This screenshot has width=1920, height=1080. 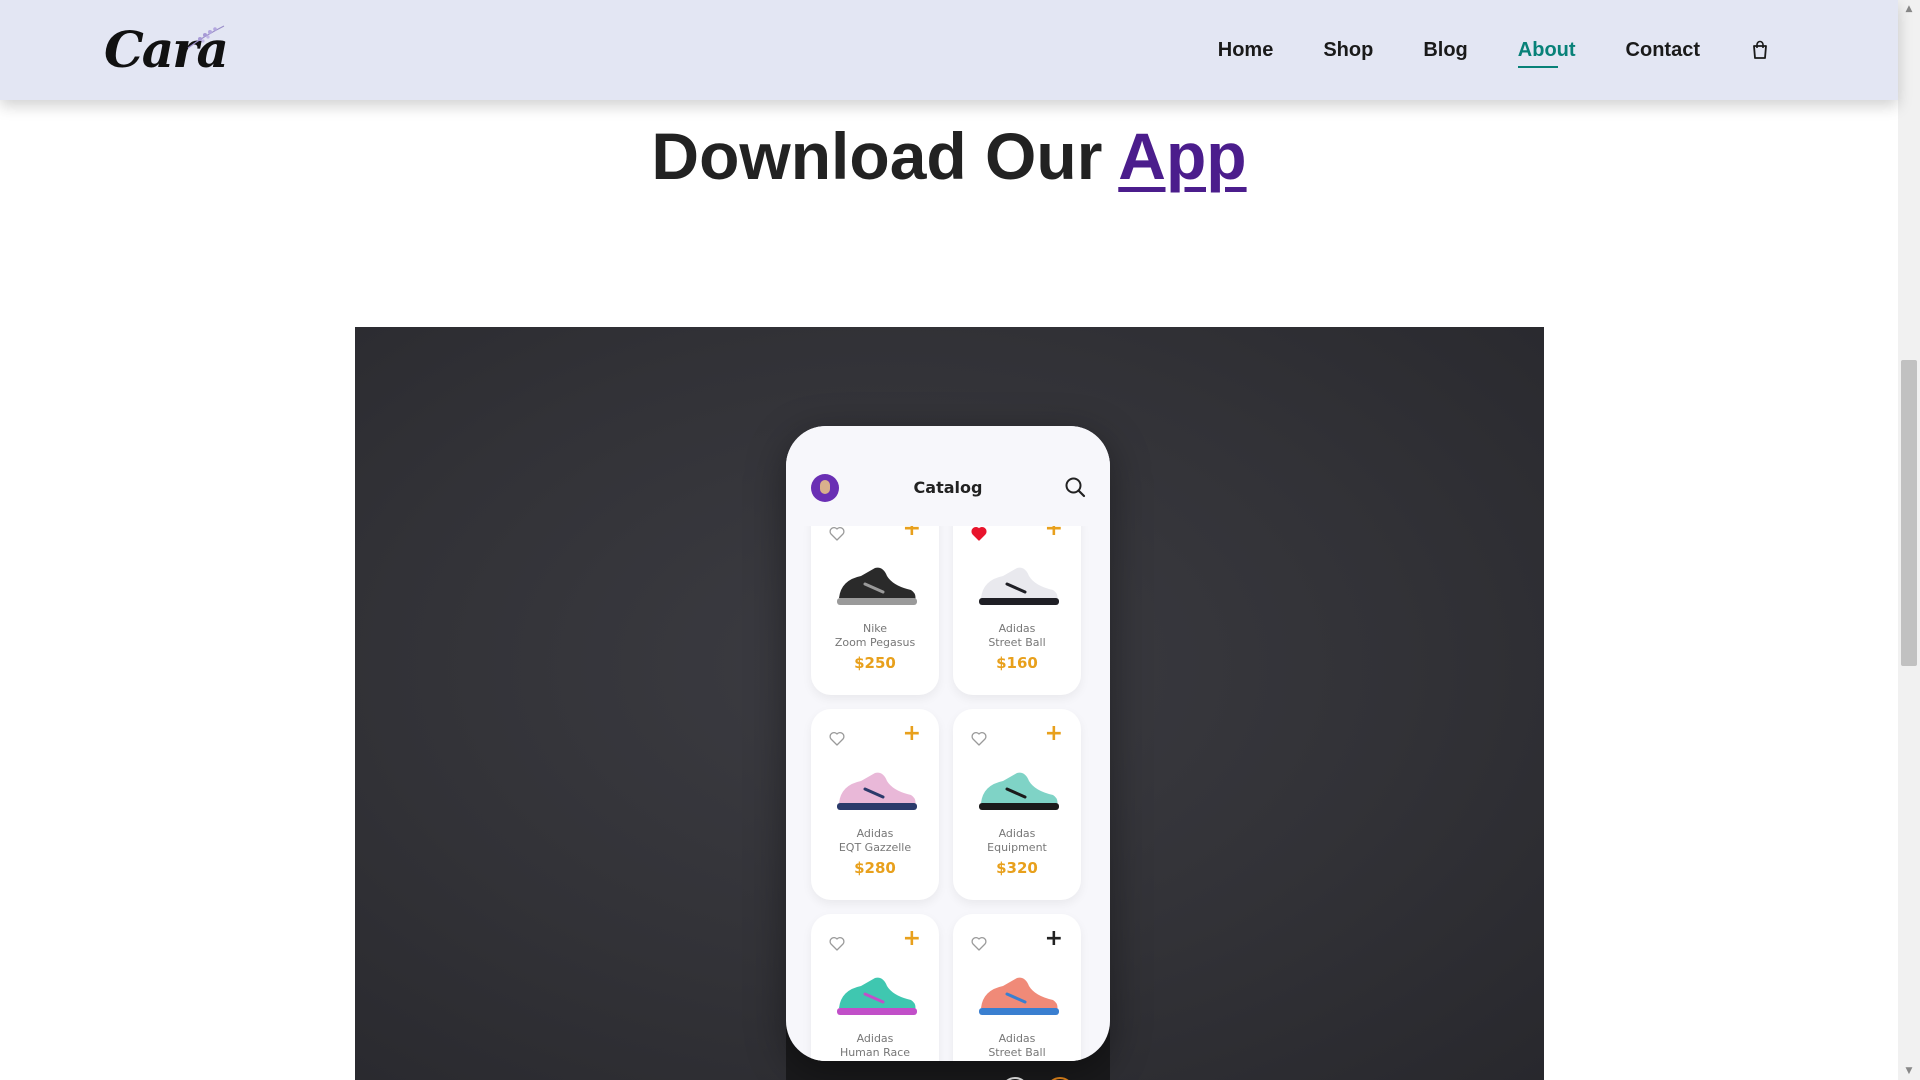 What do you see at coordinates (1075, 487) in the screenshot?
I see `search-icon` at bounding box center [1075, 487].